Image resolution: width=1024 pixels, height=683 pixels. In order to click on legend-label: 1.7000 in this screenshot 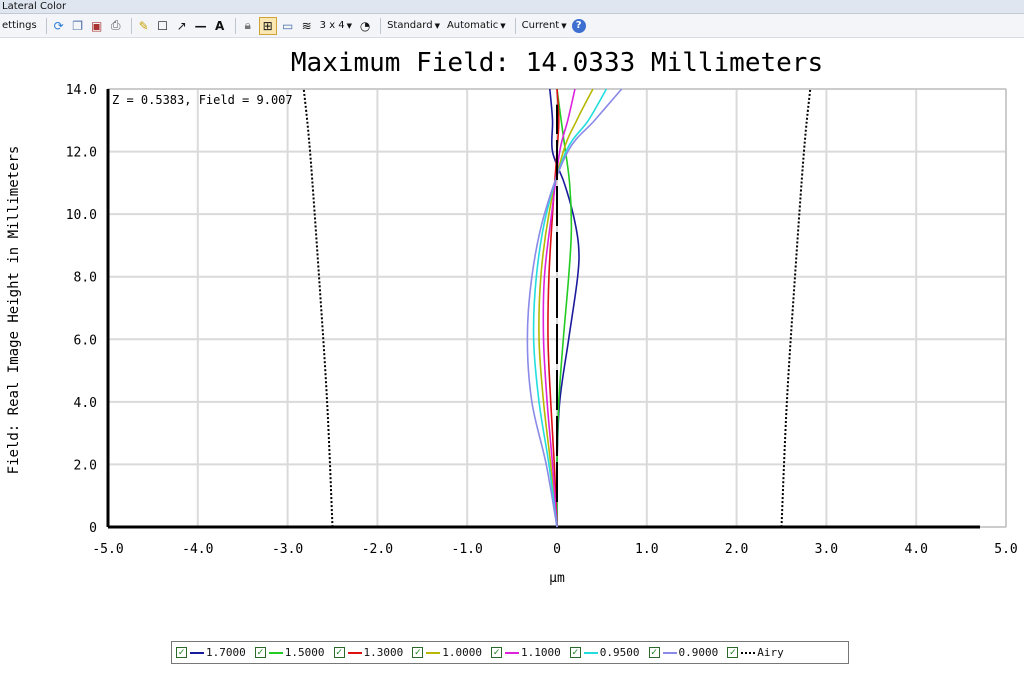, I will do `click(226, 652)`.